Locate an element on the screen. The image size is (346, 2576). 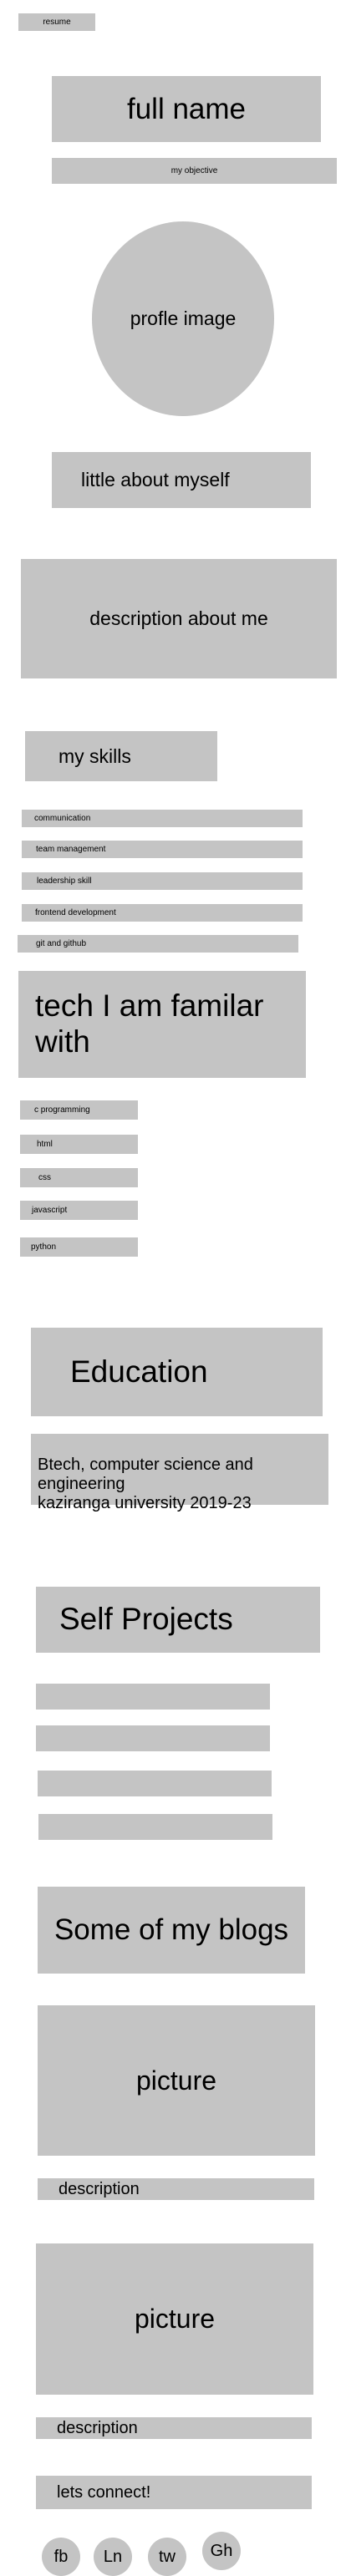
linkedin-button: Ln is located at coordinates (113, 2557).